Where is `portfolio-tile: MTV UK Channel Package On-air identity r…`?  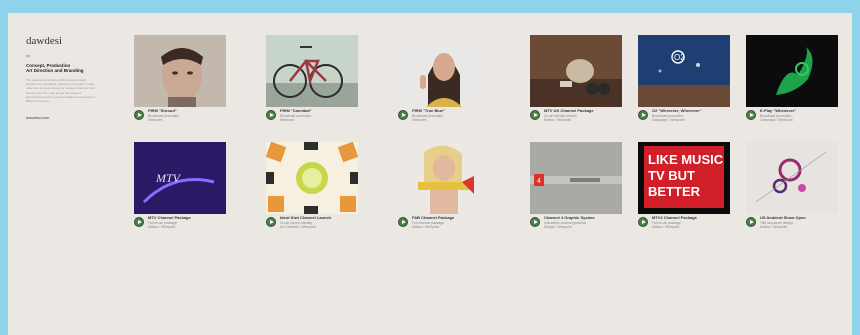
portfolio-tile: MTV UK Channel Package On-air identity r… is located at coordinates (576, 82).